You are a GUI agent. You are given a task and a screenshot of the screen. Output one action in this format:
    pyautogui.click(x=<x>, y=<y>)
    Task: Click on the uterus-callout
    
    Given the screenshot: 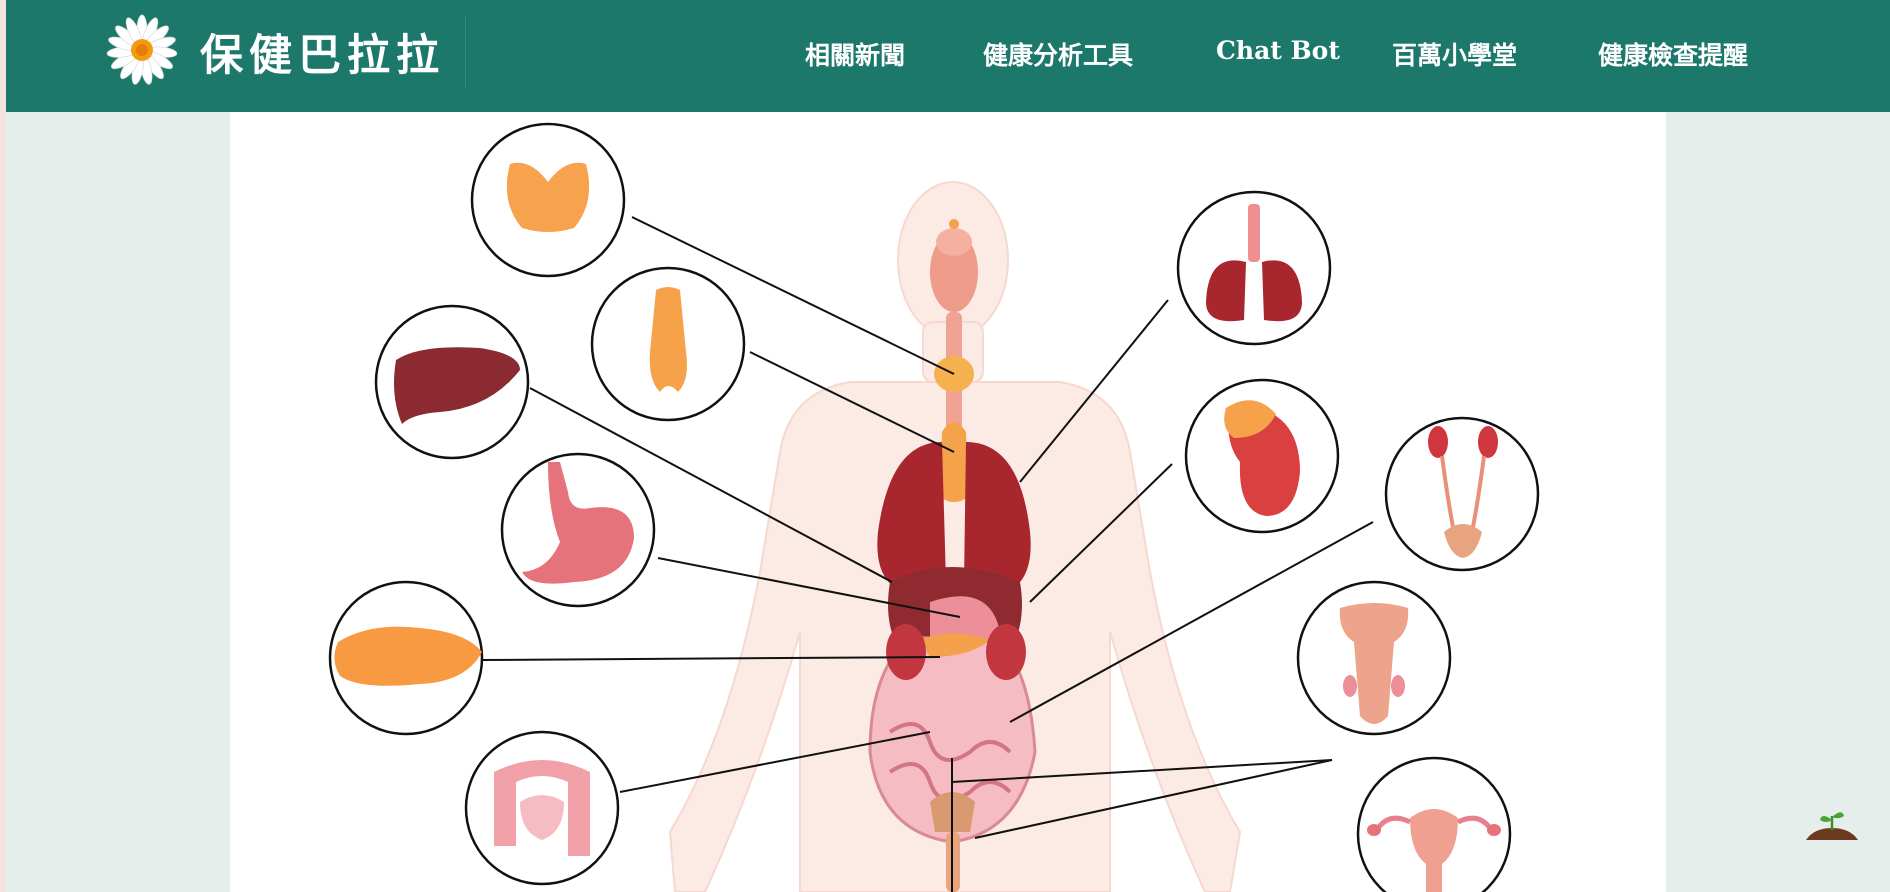 What is the action you would take?
    pyautogui.click(x=1434, y=824)
    